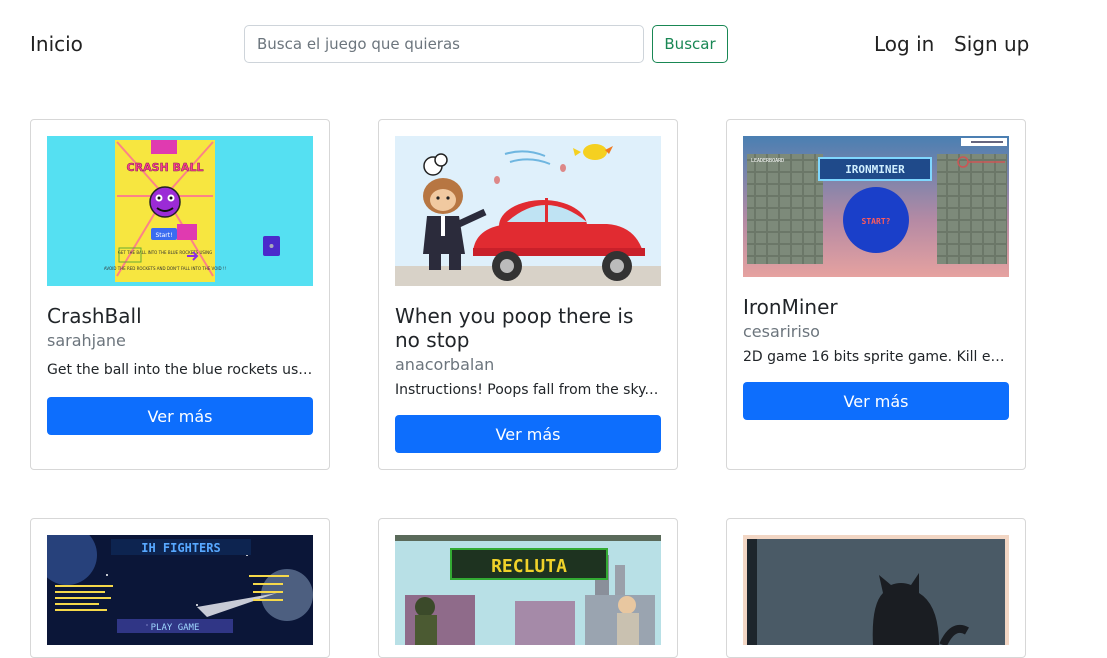 This screenshot has height=658, width=1107. What do you see at coordinates (781, 331) in the screenshot?
I see `game-author: cesaririso` at bounding box center [781, 331].